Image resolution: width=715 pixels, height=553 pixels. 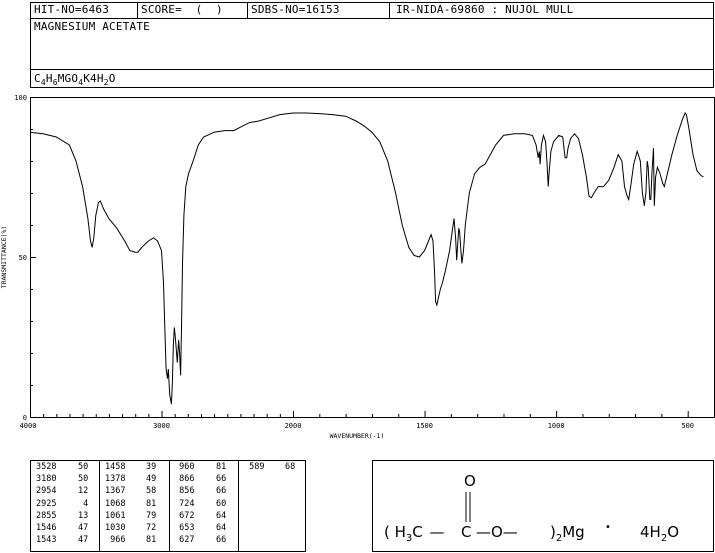 I want to click on peak-wavenumber: 1378, so click(x=115, y=479).